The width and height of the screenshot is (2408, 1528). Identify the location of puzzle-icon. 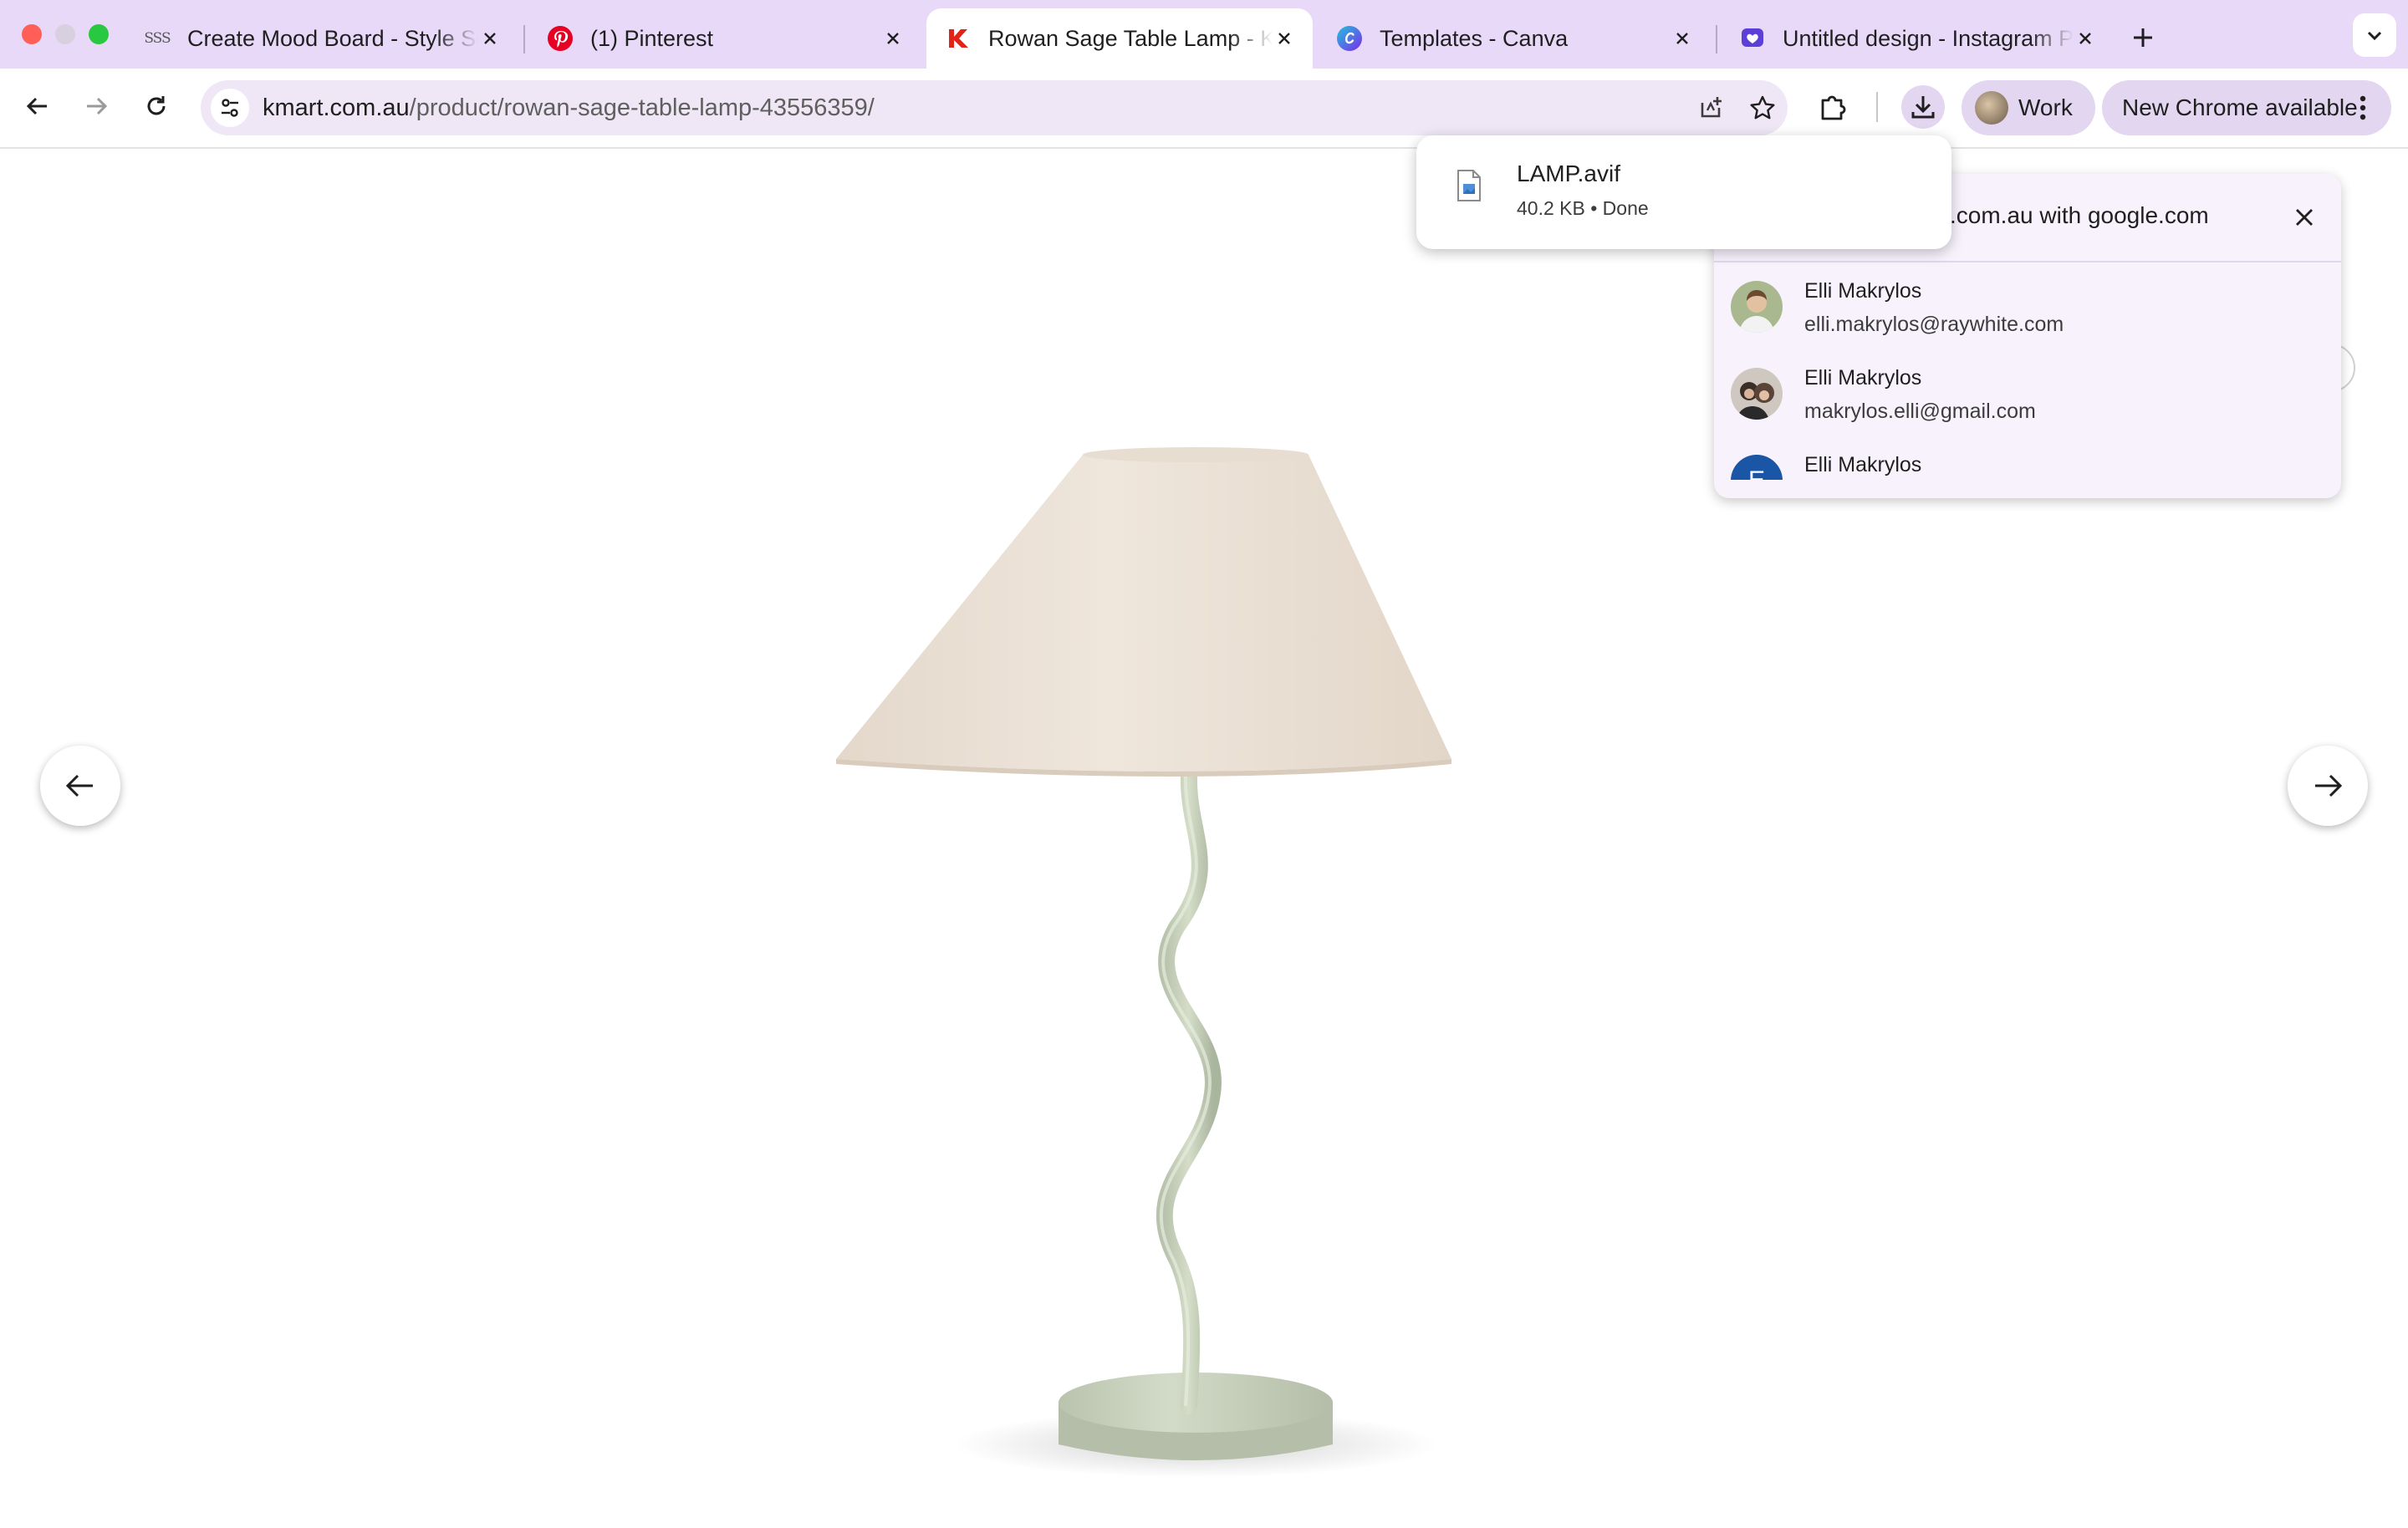
(1834, 107).